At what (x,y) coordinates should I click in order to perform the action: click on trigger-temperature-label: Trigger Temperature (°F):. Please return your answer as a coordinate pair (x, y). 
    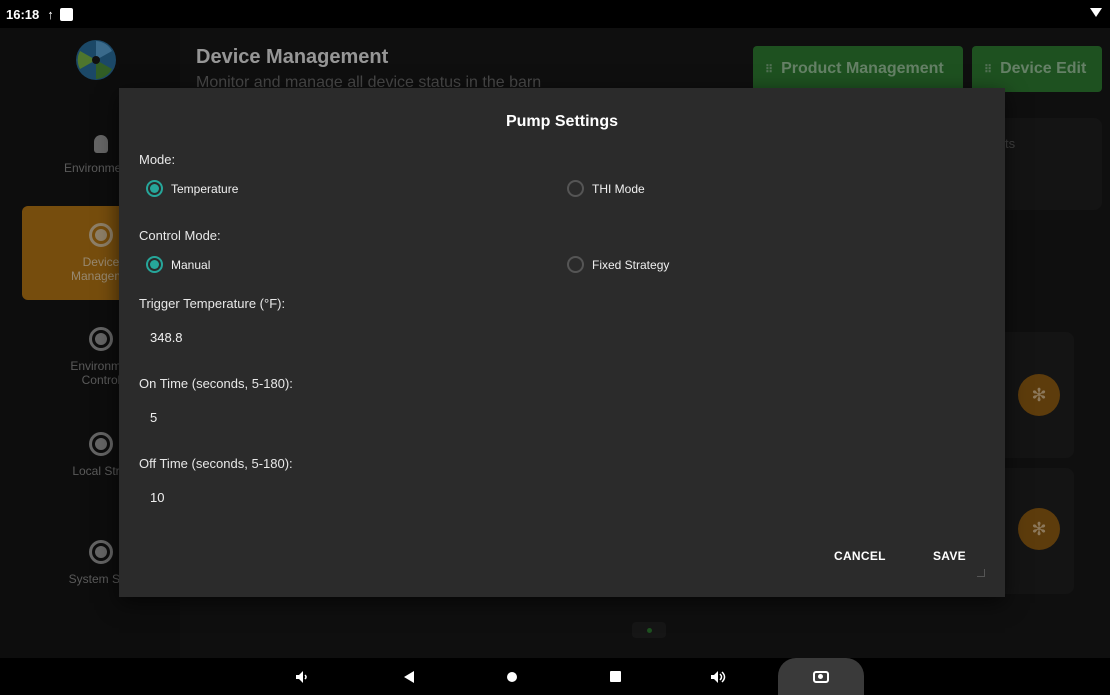
    Looking at the image, I should click on (212, 303).